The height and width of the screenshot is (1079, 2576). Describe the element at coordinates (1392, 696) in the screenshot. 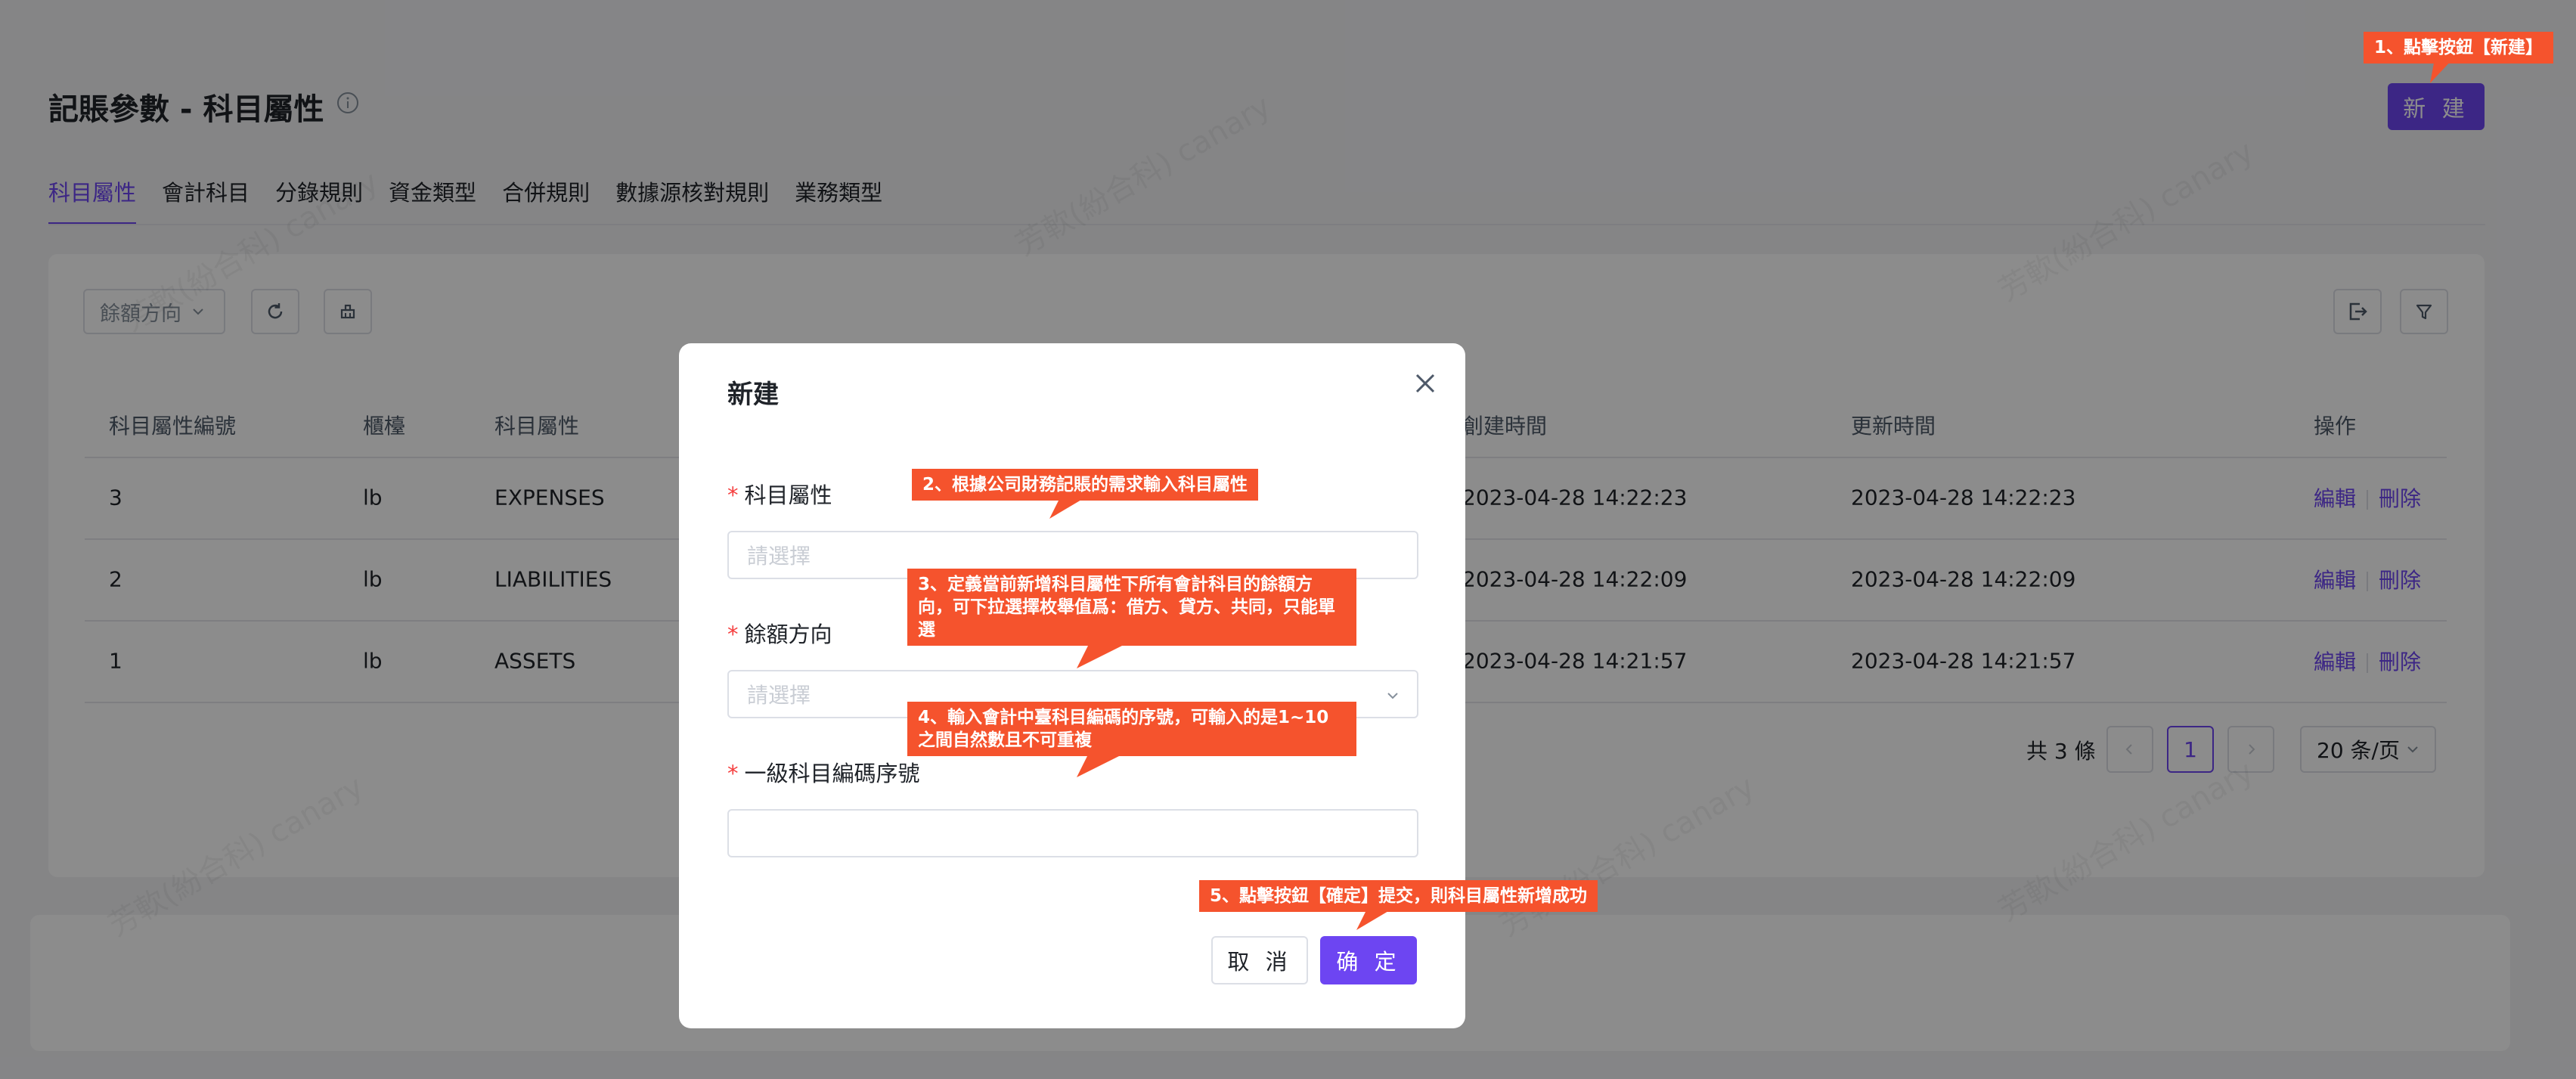

I see `chevron-down-icon` at that location.